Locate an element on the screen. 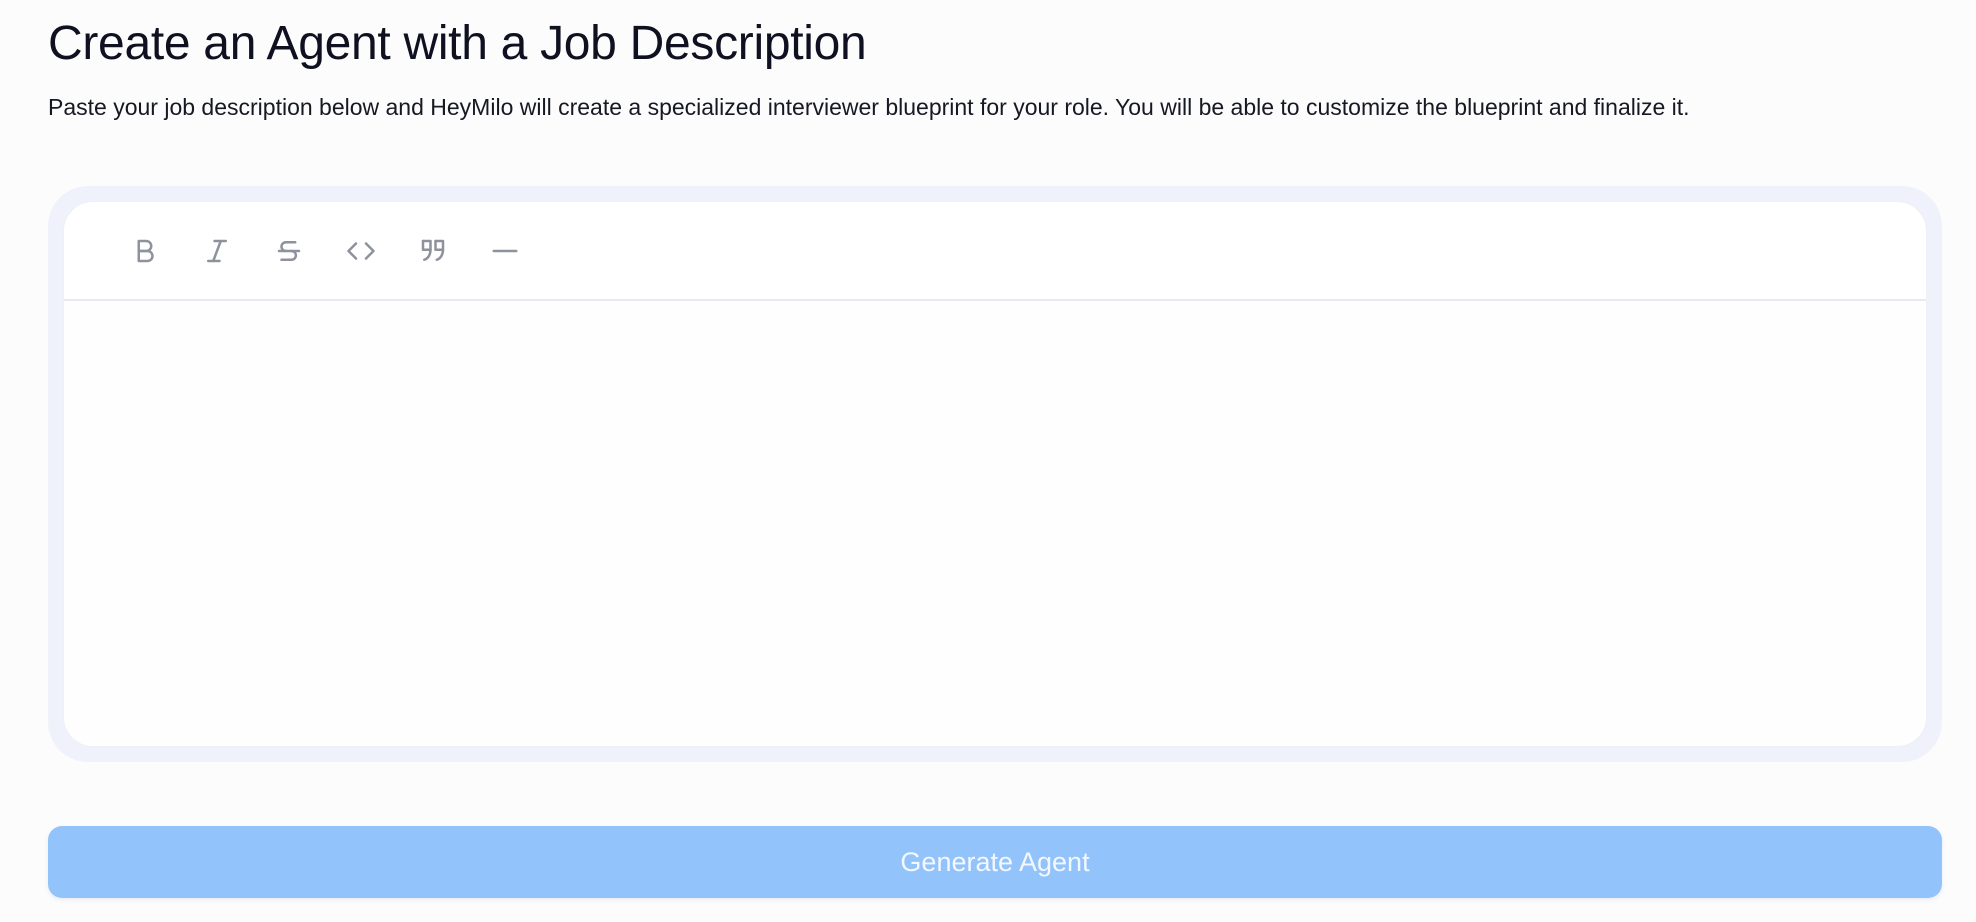 Image resolution: width=1976 pixels, height=922 pixels. blockquote-button is located at coordinates (433, 251).